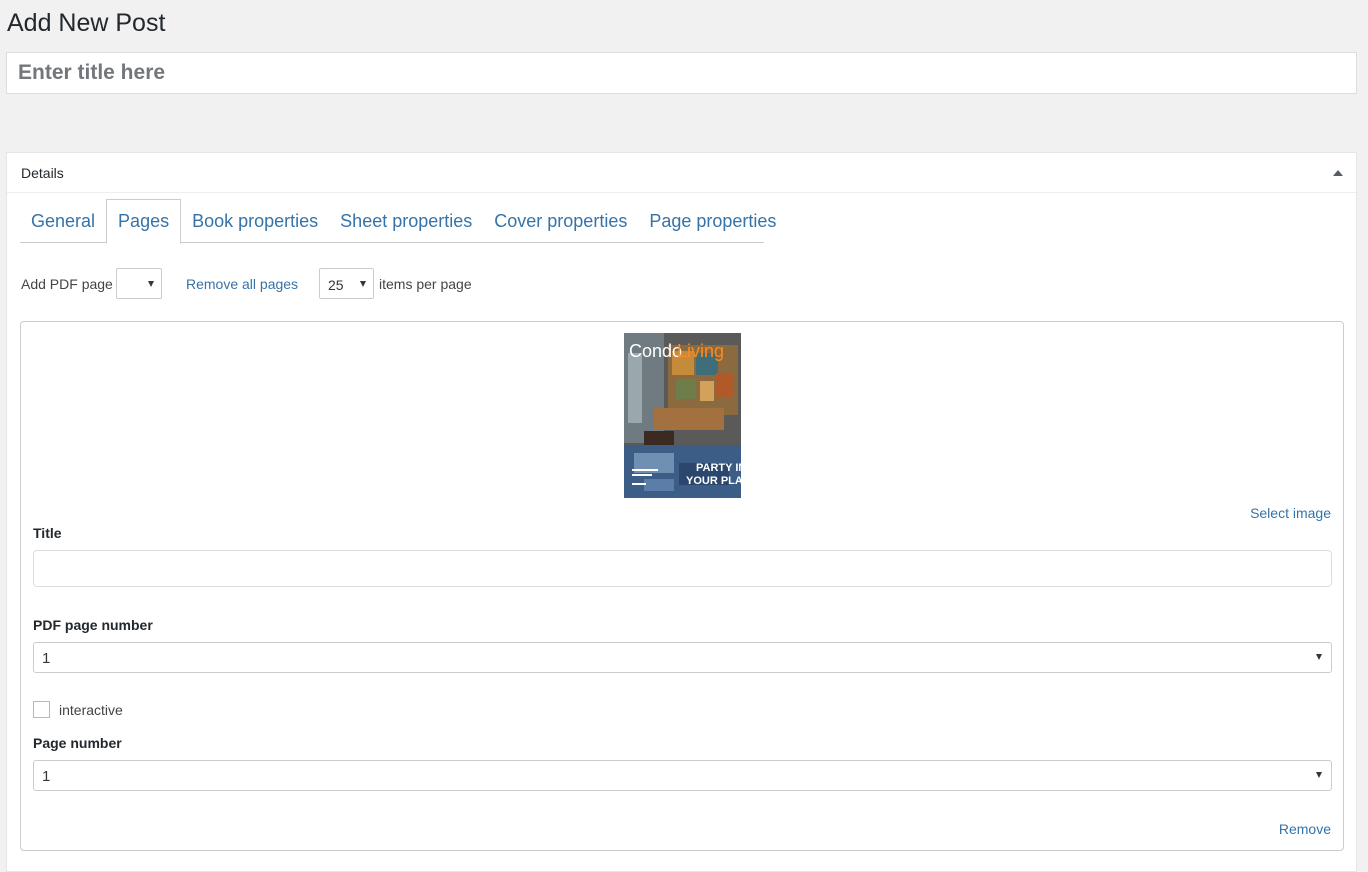 This screenshot has width=1368, height=872. I want to click on magazine-cover-icon: Condo Living PARTY IN YOUR PLACE, so click(682, 415).